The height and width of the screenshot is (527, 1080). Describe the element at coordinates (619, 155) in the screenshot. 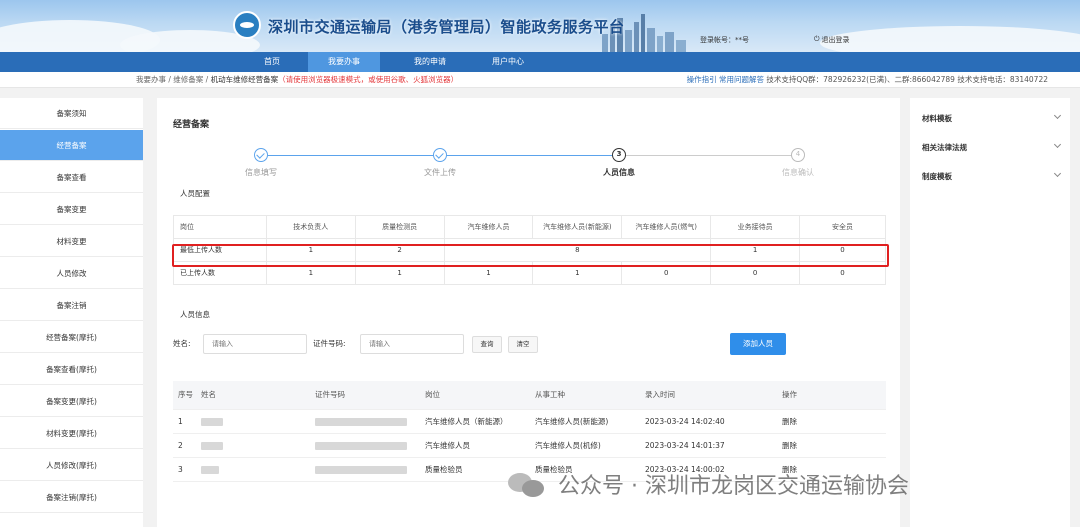

I see `step-3-indicator: 3` at that location.